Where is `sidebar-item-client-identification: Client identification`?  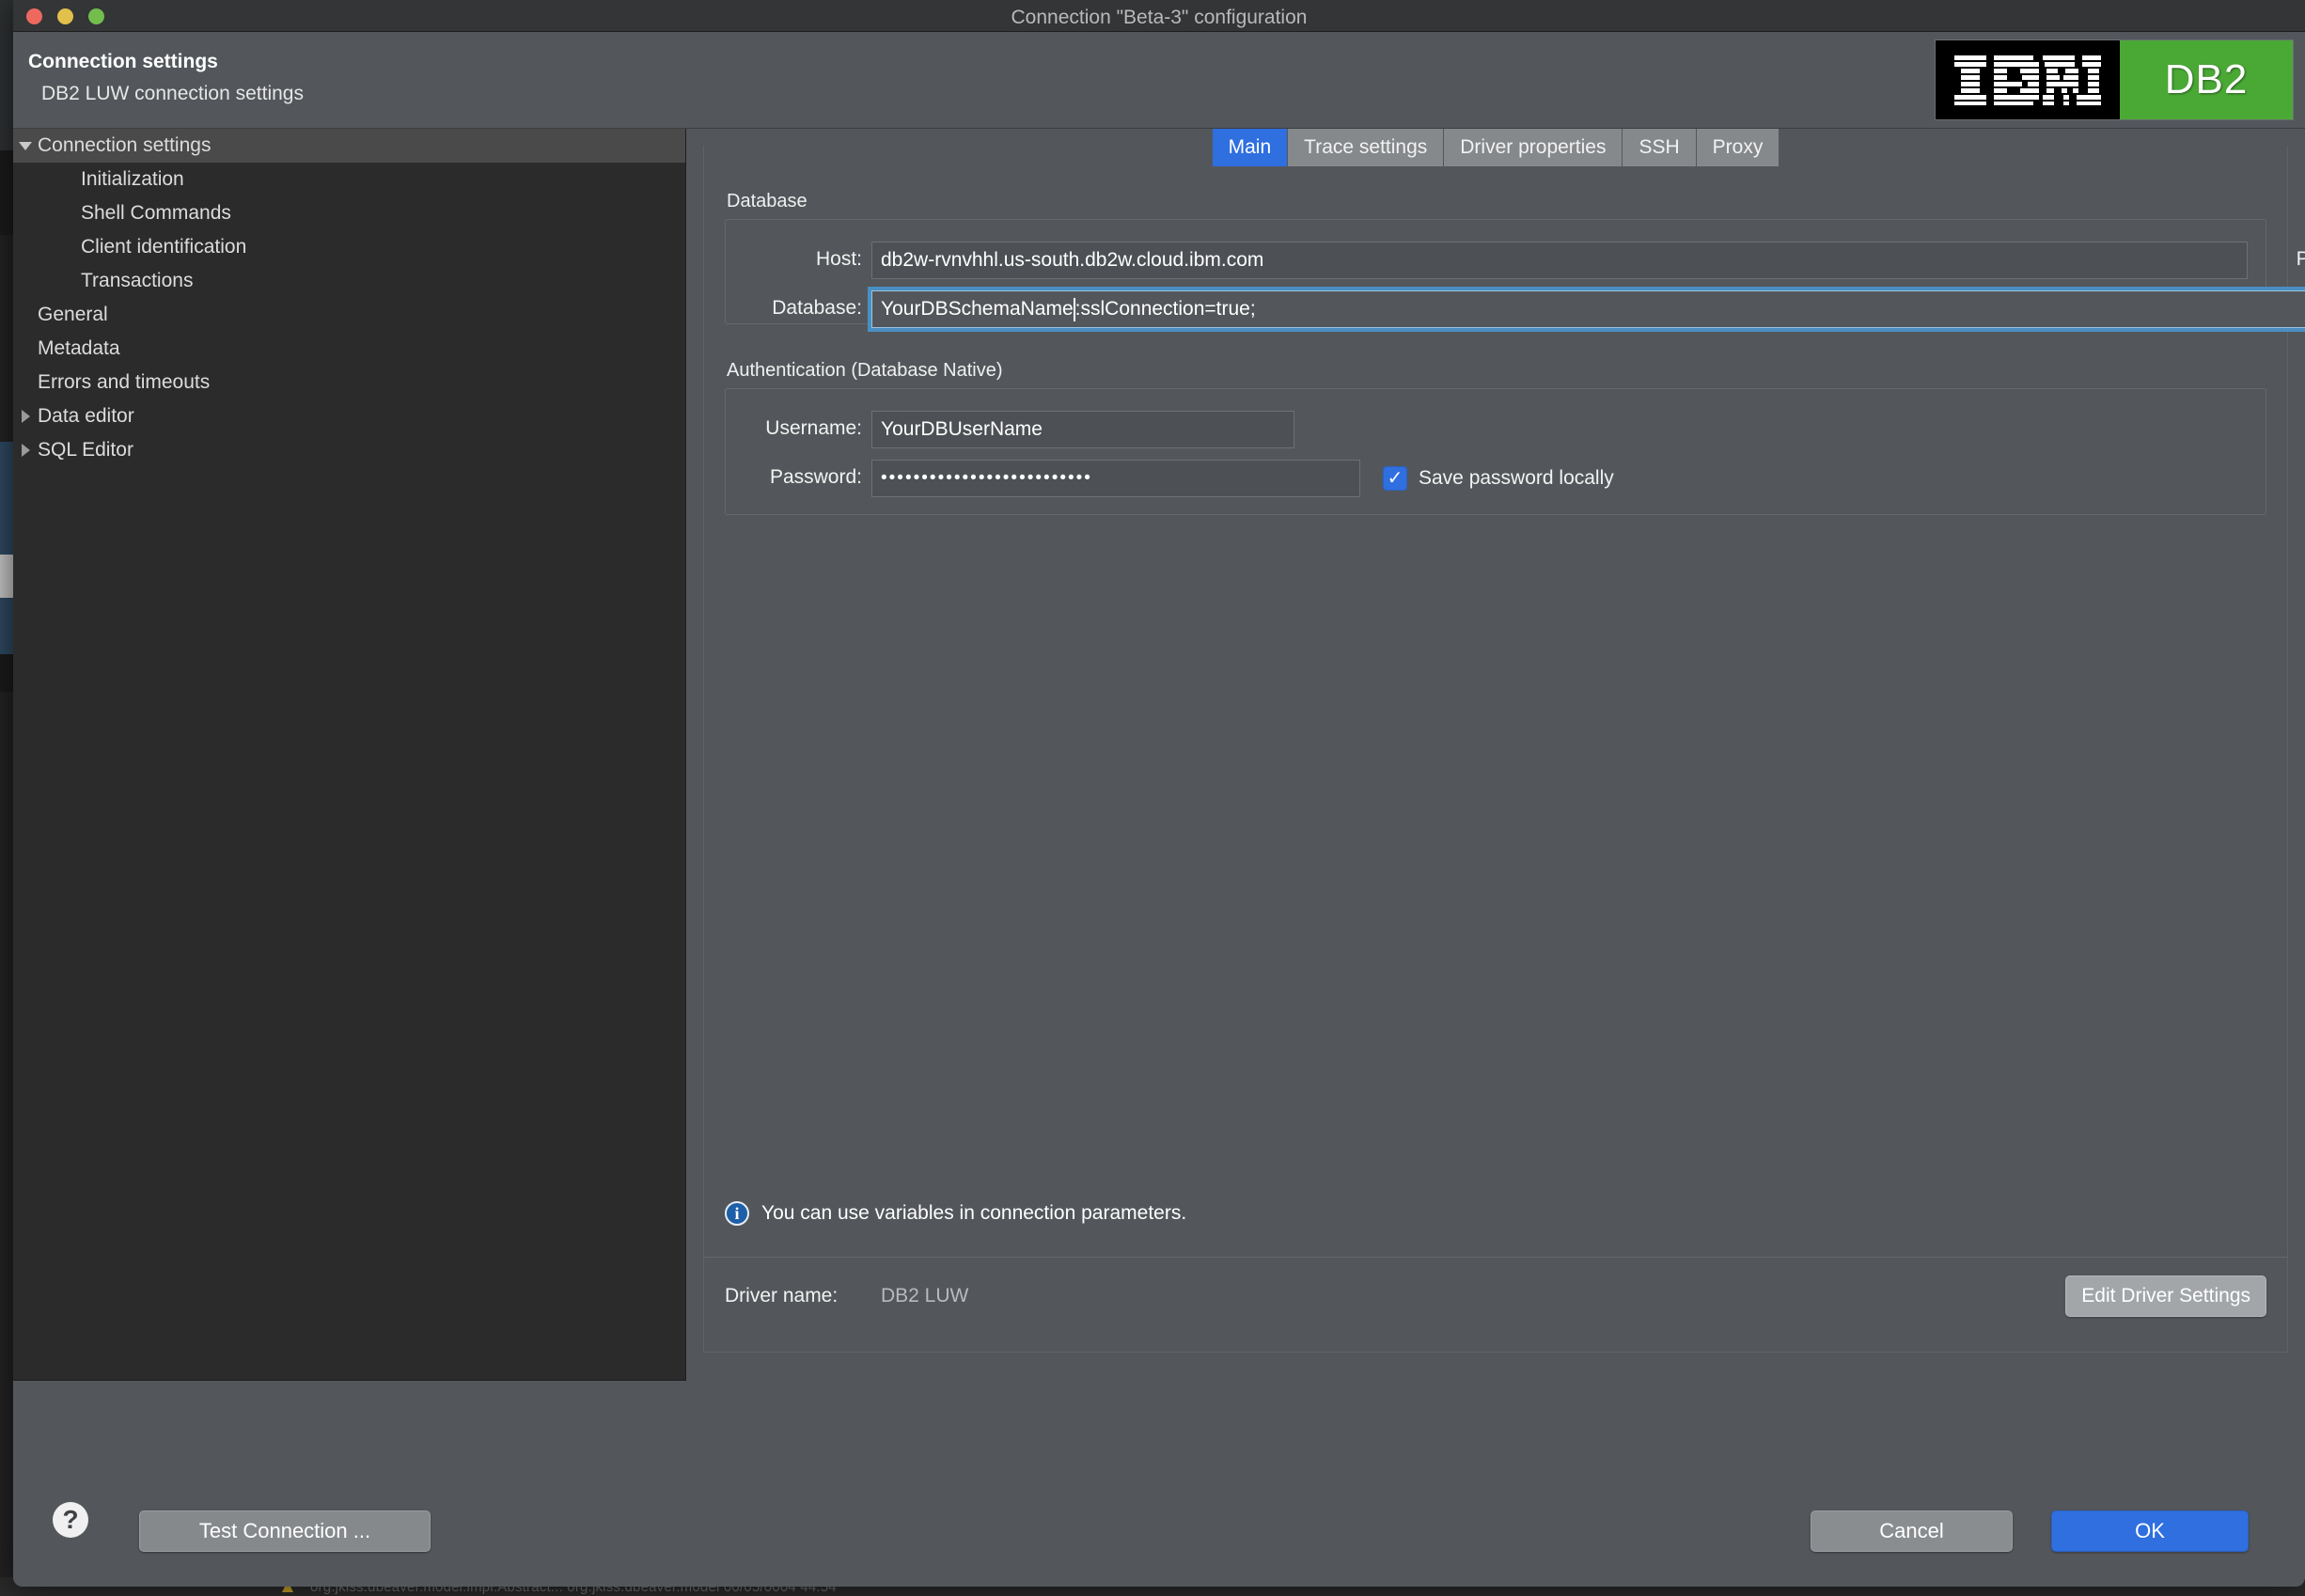 sidebar-item-client-identification: Client identification is located at coordinates (349, 247).